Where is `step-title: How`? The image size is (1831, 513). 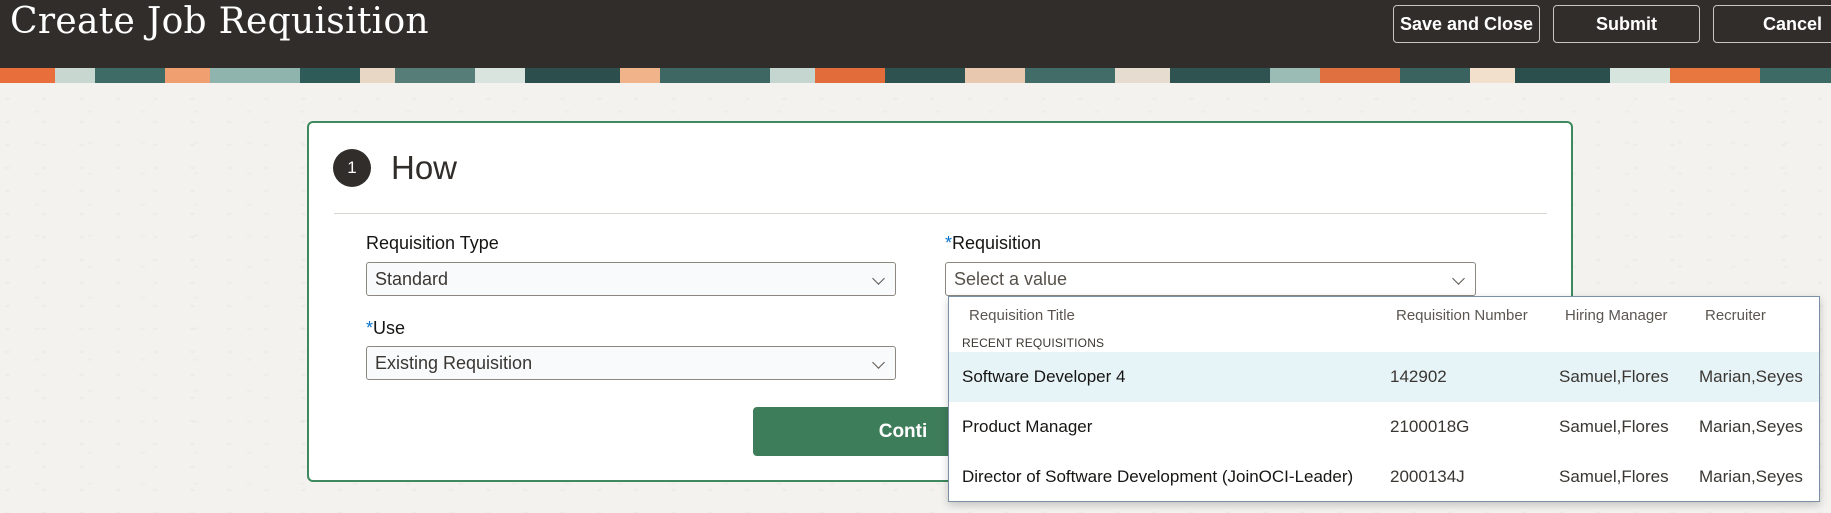 step-title: How is located at coordinates (424, 167).